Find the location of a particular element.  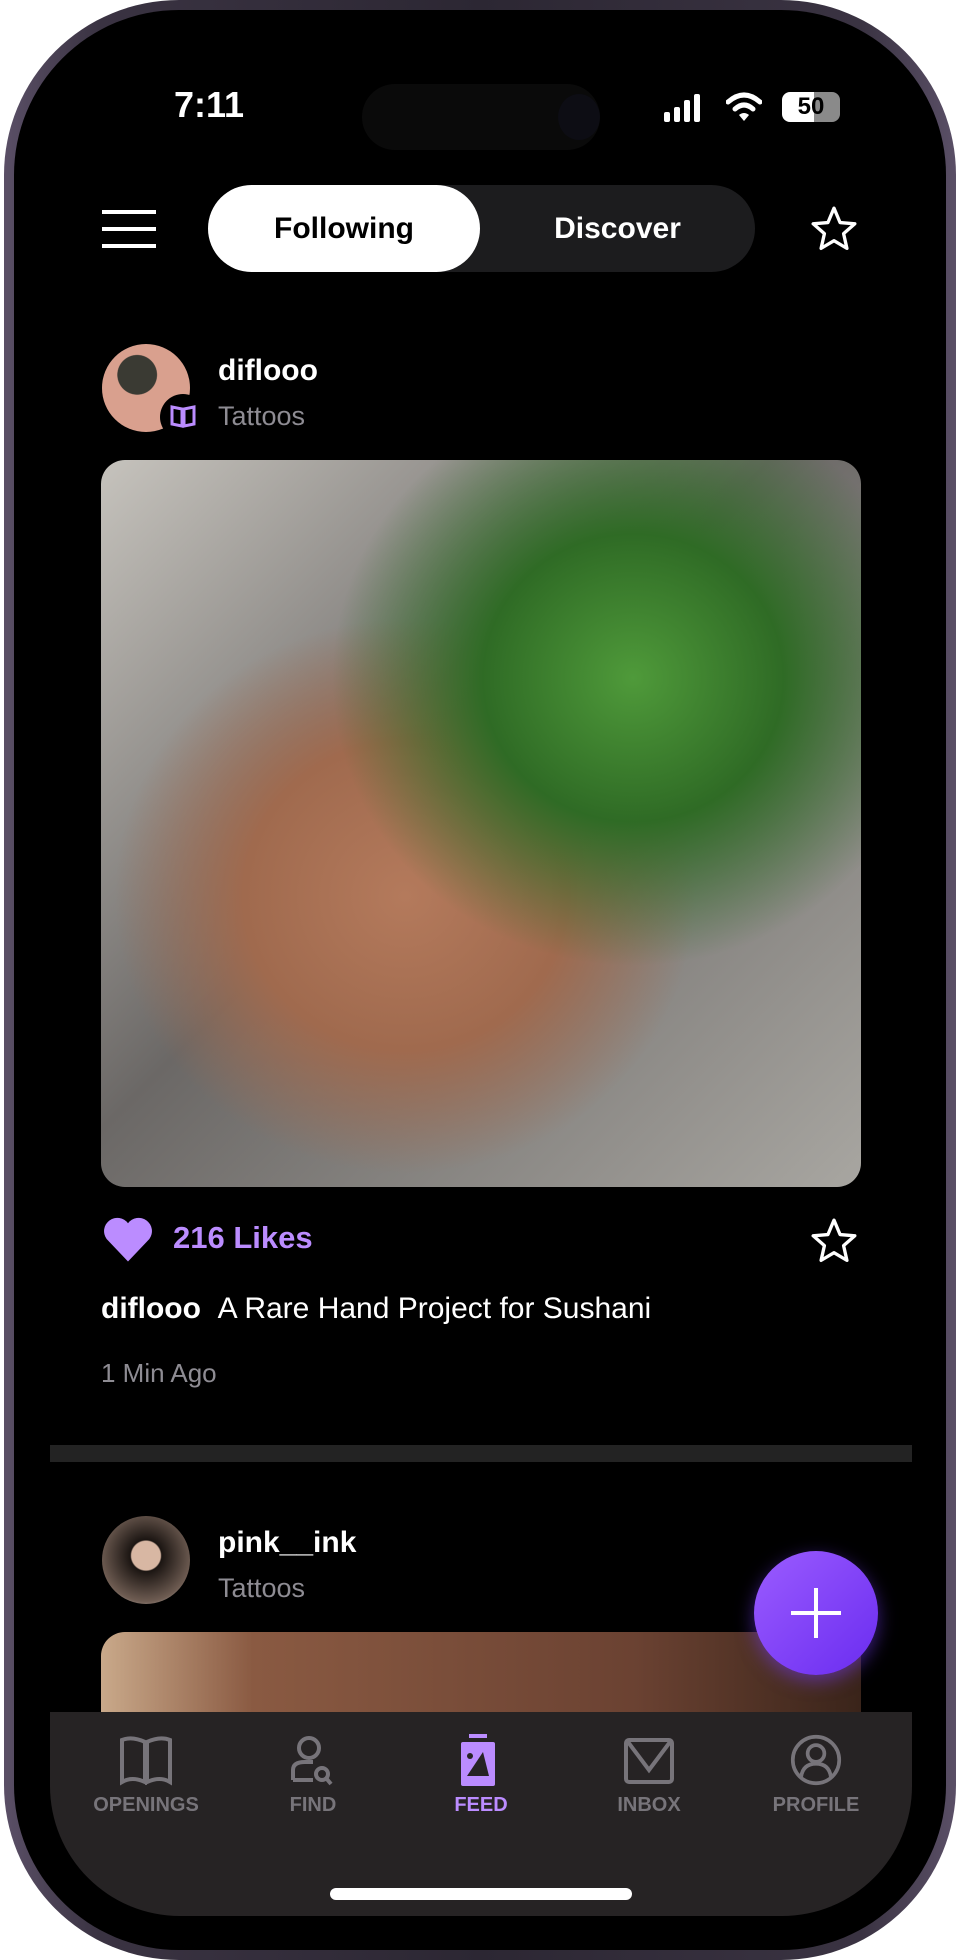

caption-text: A Rare Hand Project for Sushani is located at coordinates (434, 1308).